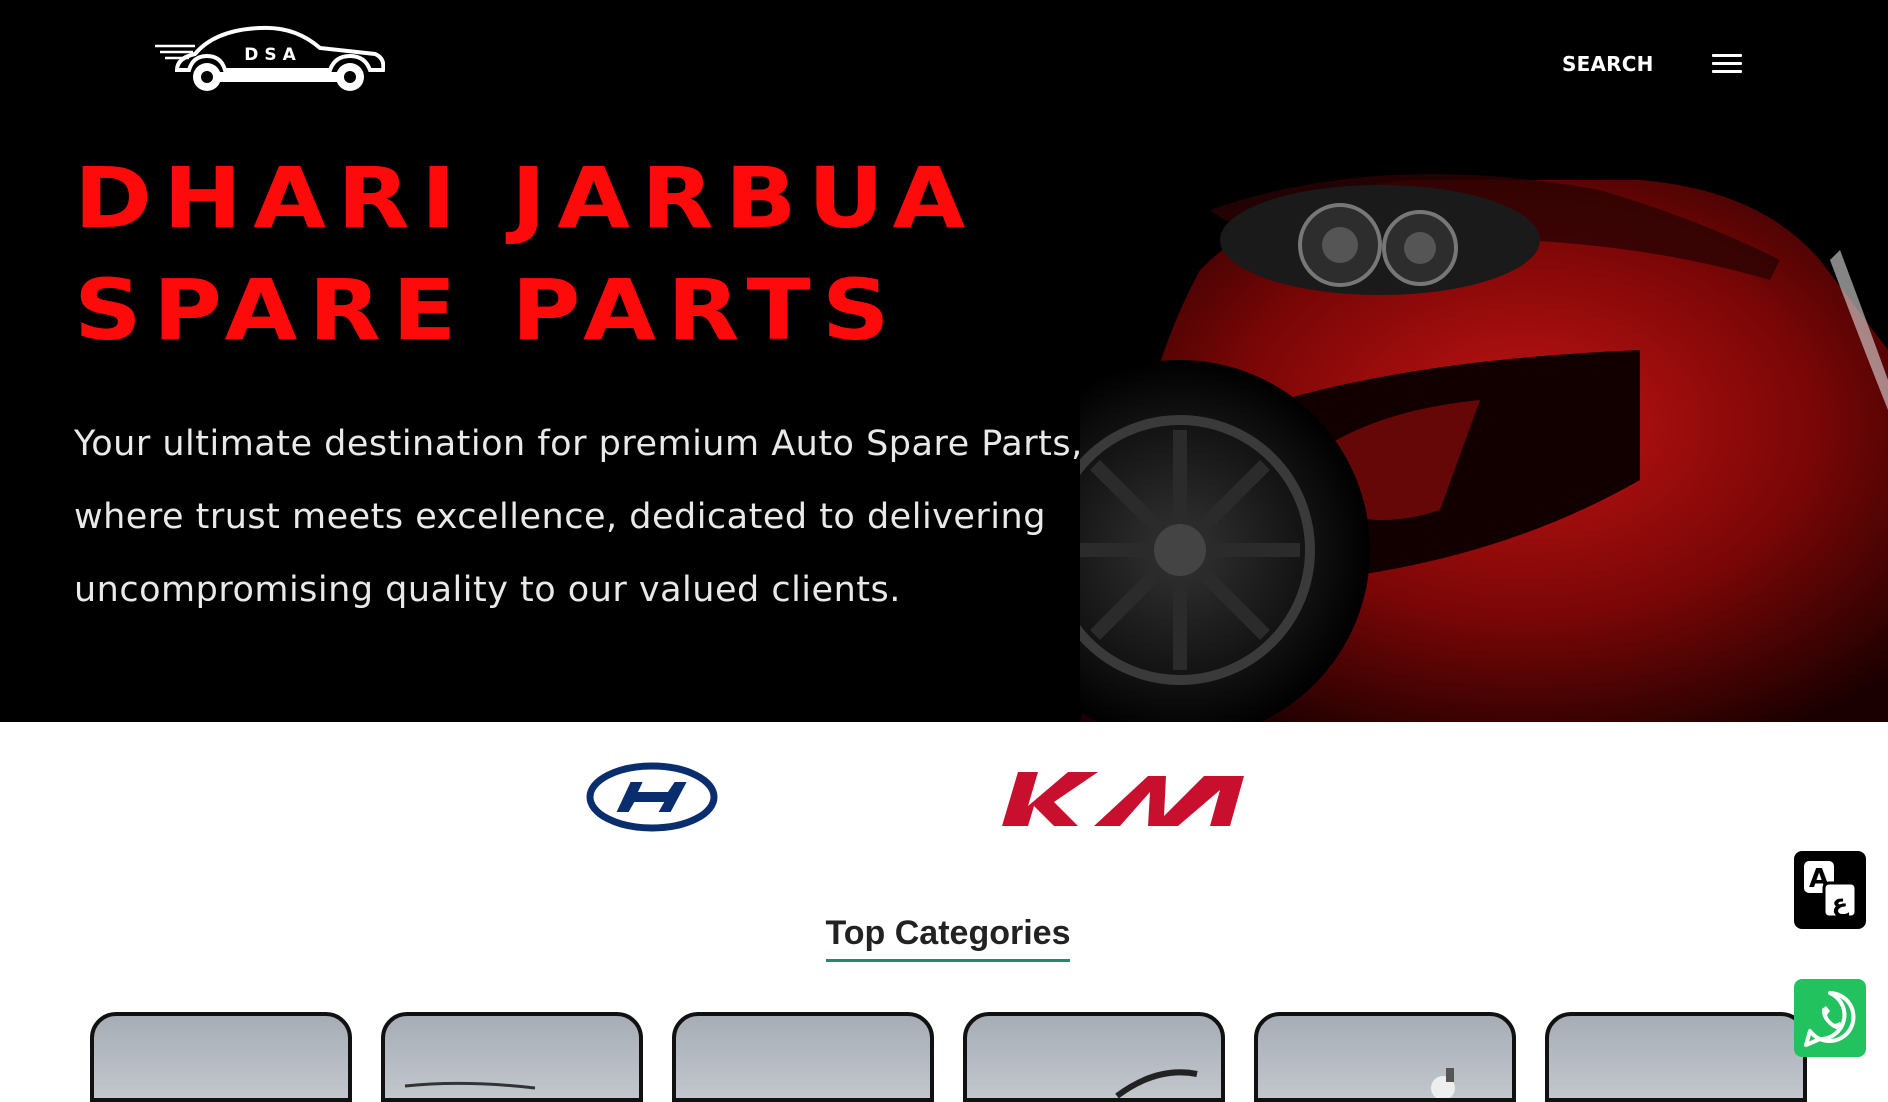 The image size is (1888, 1102). I want to click on hero-title-line1: DHARI JARBUA, so click(525, 198).